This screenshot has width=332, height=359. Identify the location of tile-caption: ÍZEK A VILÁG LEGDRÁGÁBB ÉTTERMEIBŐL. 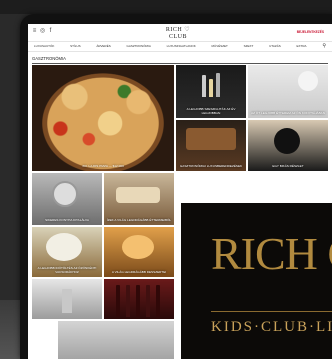
(139, 220).